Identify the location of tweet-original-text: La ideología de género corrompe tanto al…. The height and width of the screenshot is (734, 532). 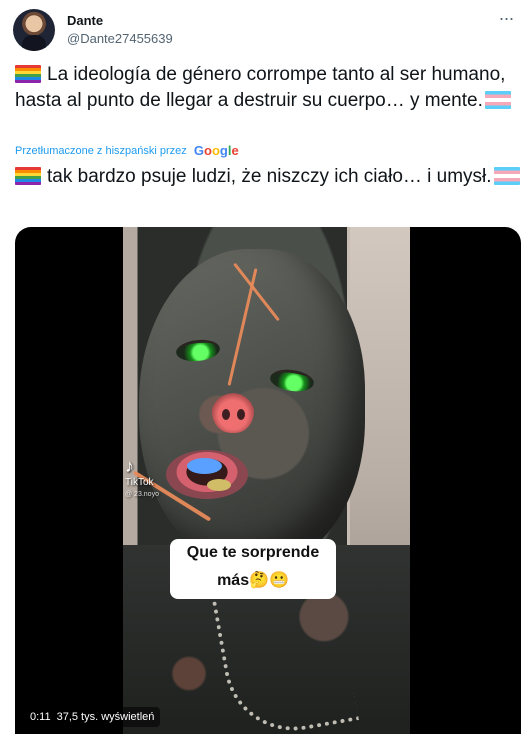
(268, 88).